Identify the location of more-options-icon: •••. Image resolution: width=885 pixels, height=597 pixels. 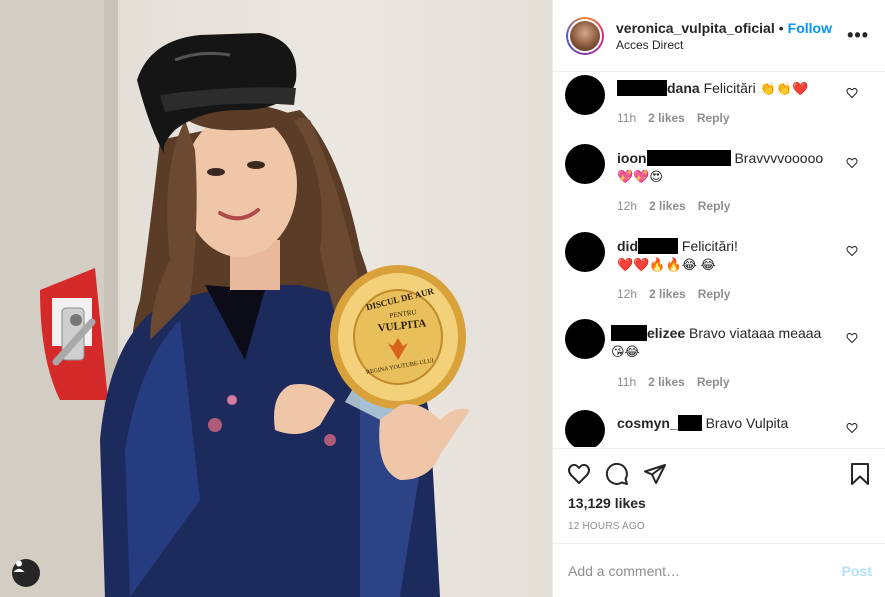
(858, 35).